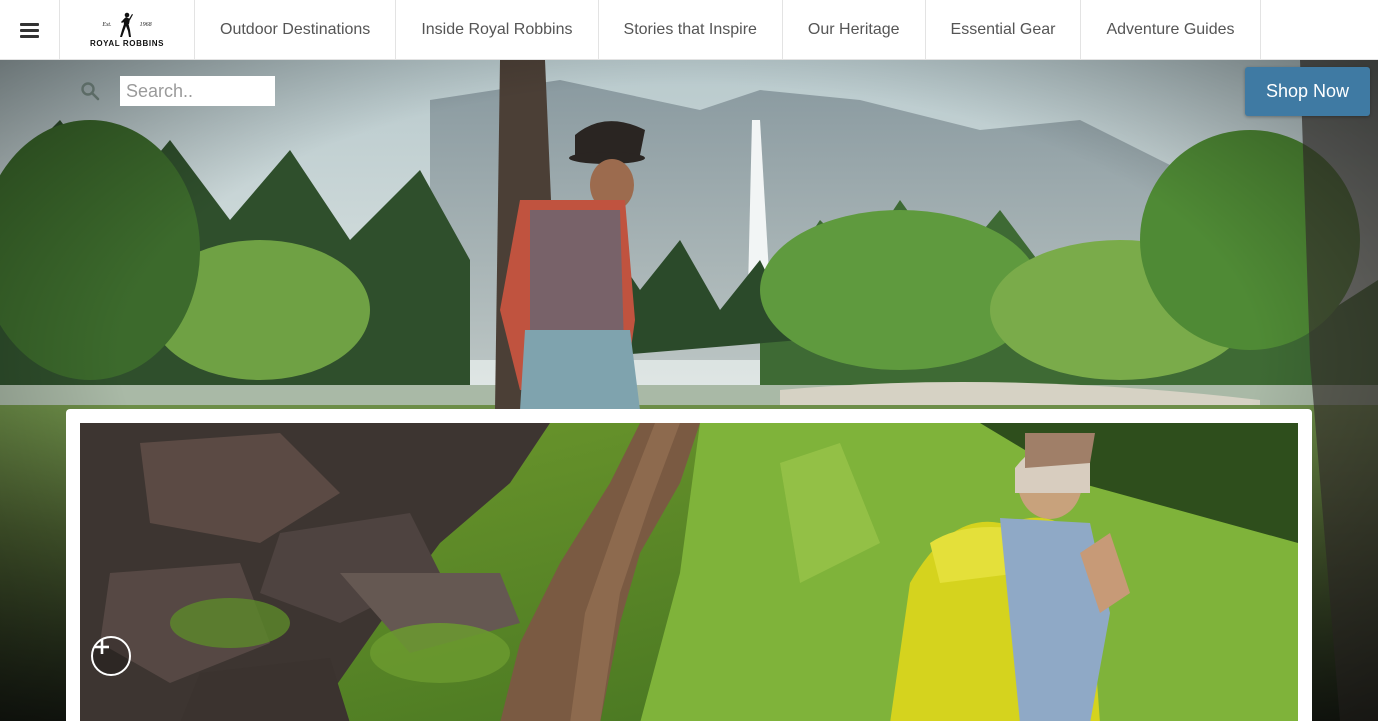 This screenshot has width=1378, height=721. What do you see at coordinates (90, 91) in the screenshot?
I see `search-icon` at bounding box center [90, 91].